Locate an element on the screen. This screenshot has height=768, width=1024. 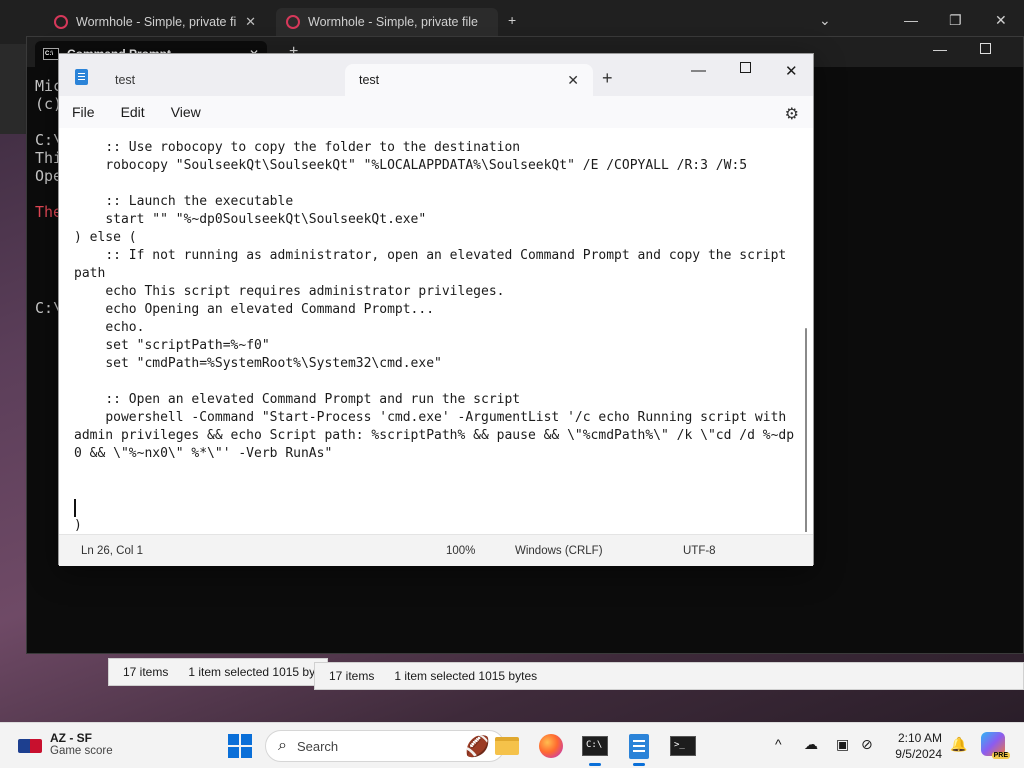
menu-file: File is located at coordinates (83, 112).